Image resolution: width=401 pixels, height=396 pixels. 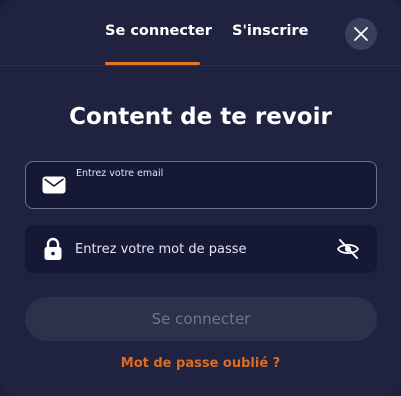 What do you see at coordinates (158, 33) in the screenshot?
I see `tab-login: Se connecter` at bounding box center [158, 33].